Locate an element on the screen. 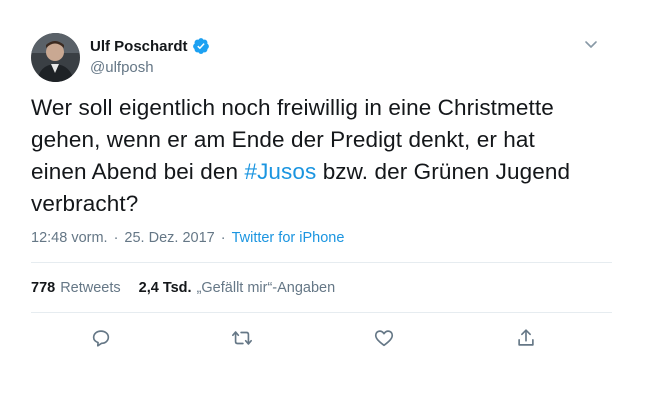  share-button is located at coordinates (526, 340).